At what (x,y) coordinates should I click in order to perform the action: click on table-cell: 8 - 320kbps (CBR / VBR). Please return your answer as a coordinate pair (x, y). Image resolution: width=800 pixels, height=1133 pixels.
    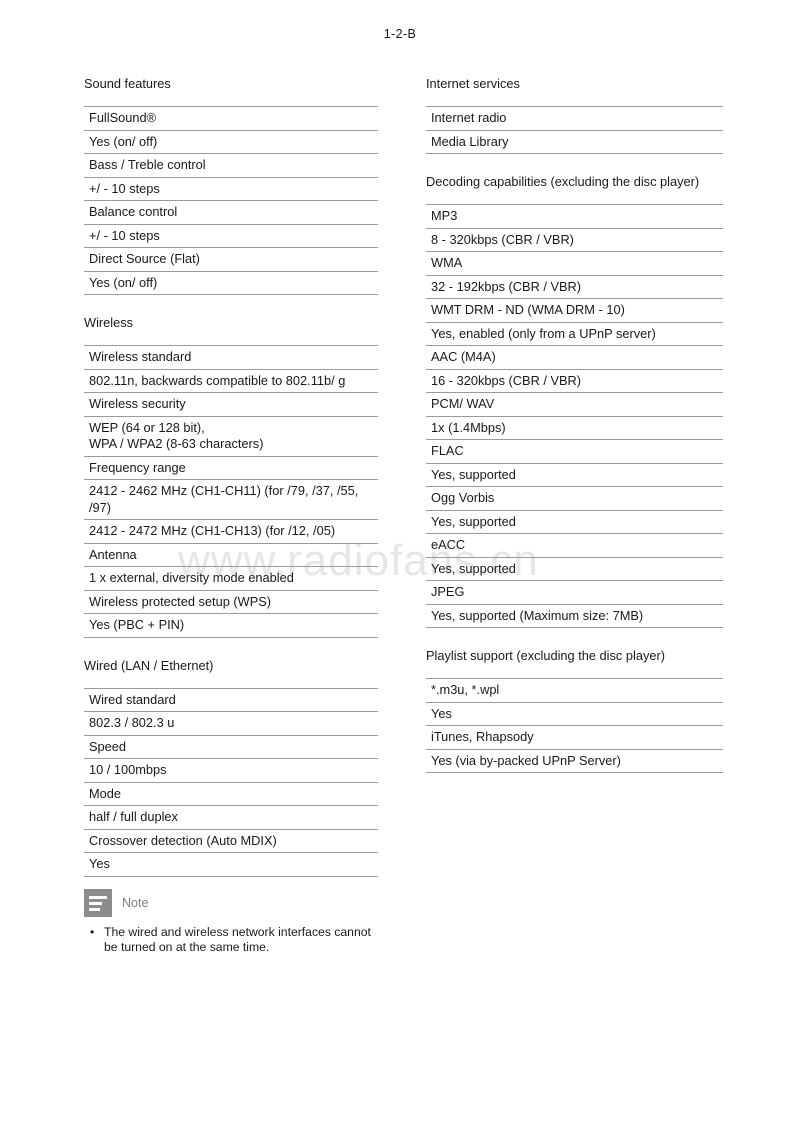
    Looking at the image, I should click on (574, 240).